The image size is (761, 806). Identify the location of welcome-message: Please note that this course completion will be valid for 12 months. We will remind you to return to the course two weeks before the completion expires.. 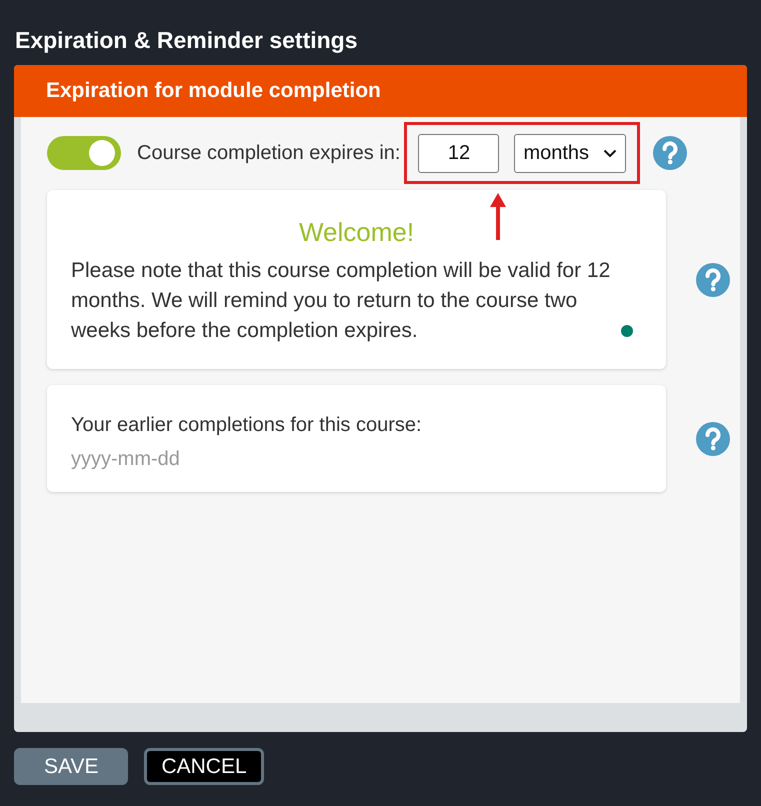
(341, 301).